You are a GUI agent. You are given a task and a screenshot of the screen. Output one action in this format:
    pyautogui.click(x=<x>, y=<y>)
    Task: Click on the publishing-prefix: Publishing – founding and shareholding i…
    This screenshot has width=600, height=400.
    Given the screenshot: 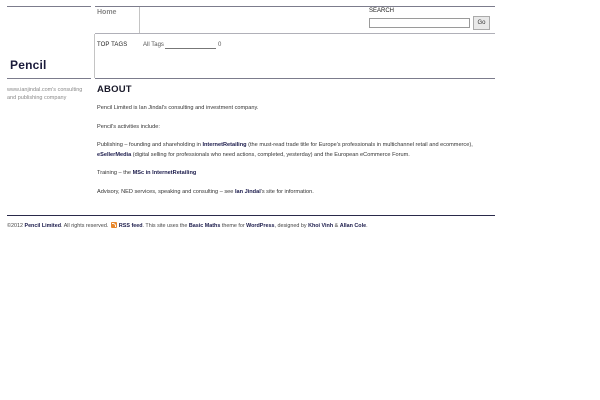 What is the action you would take?
    pyautogui.click(x=150, y=145)
    